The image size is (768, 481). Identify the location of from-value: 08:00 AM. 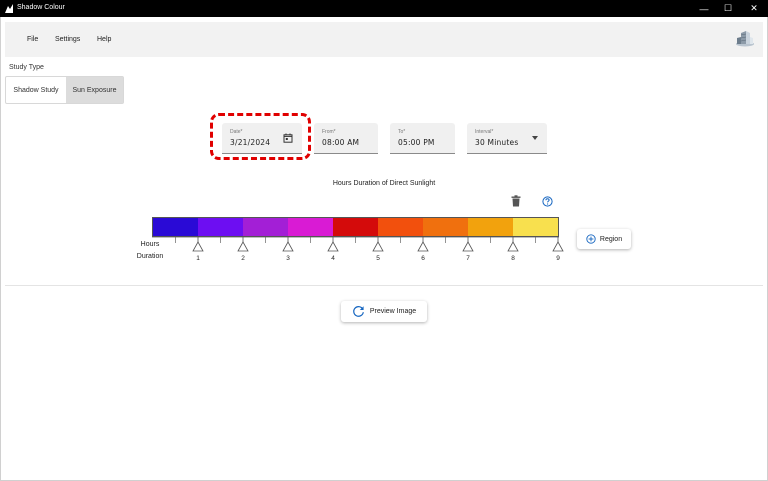
(341, 142).